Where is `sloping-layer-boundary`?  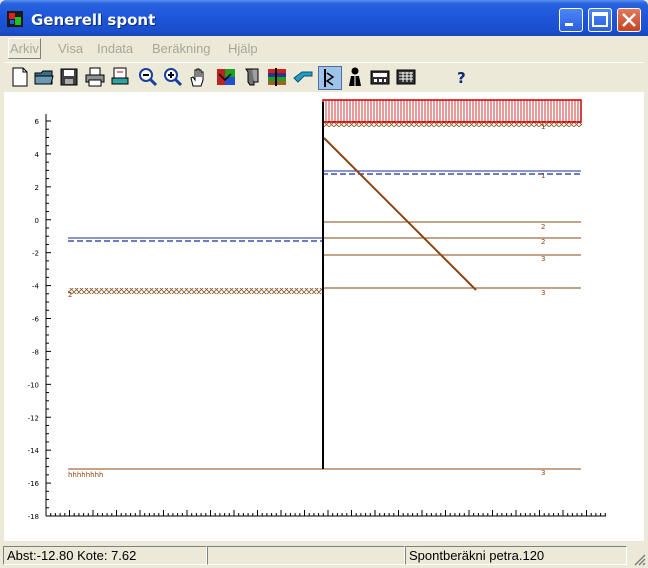
sloping-layer-boundary is located at coordinates (400, 214).